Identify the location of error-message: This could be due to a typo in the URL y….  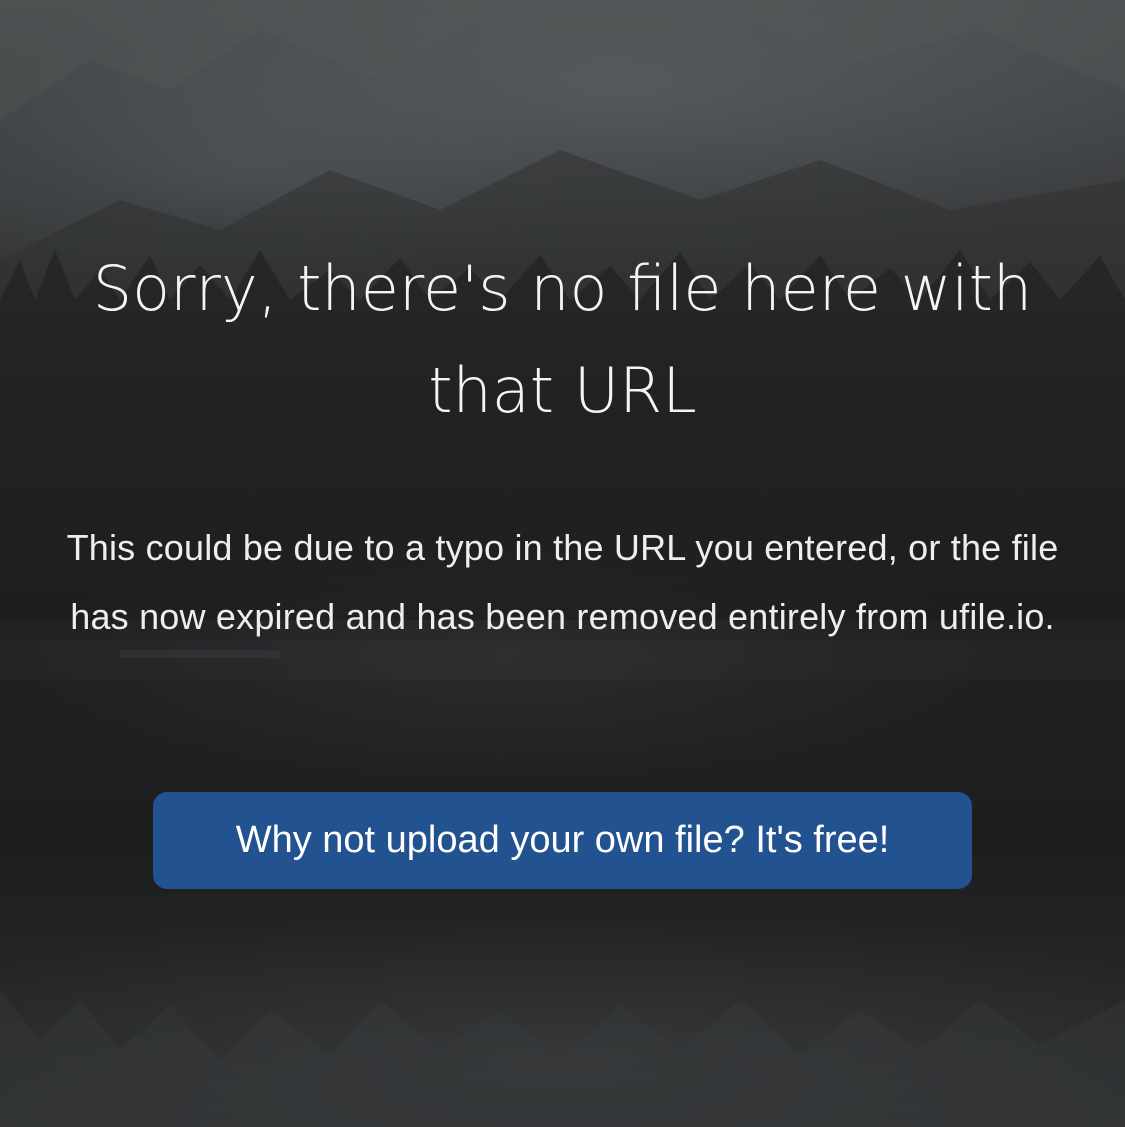
(562, 582).